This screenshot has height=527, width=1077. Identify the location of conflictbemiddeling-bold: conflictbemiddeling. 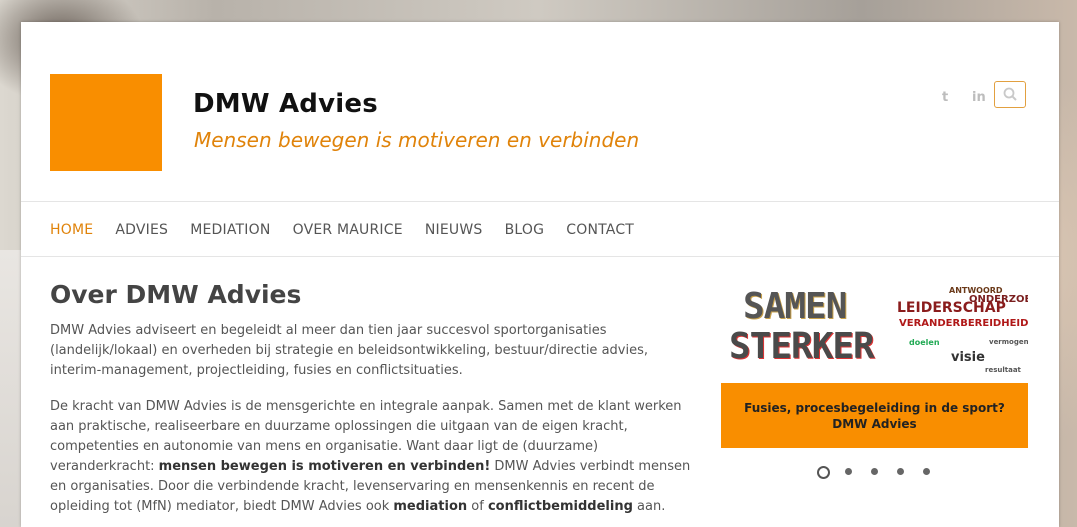
(560, 506).